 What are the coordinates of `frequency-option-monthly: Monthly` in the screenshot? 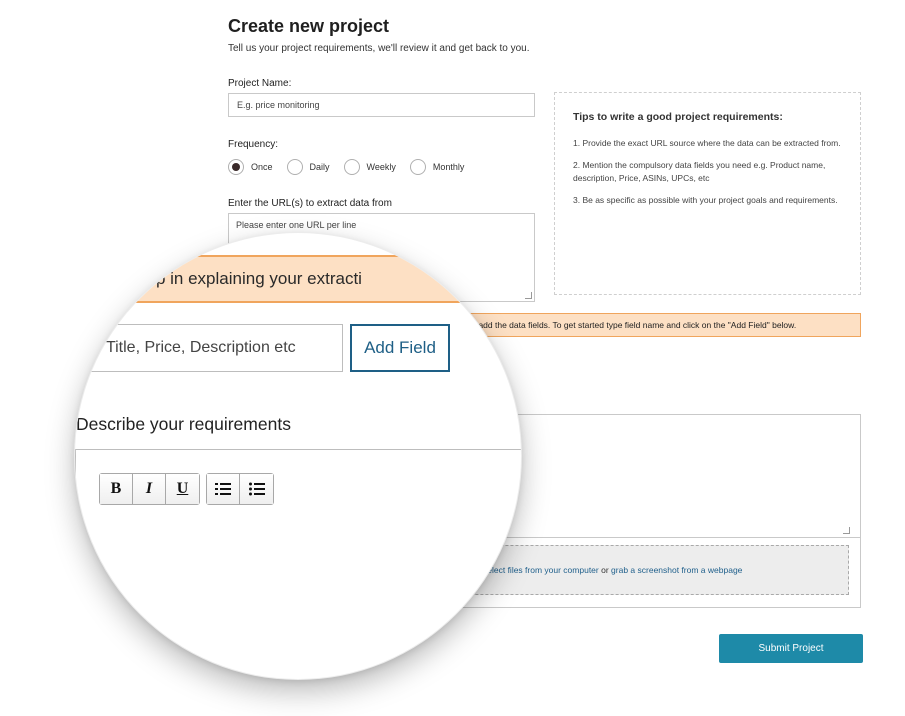 It's located at (437, 167).